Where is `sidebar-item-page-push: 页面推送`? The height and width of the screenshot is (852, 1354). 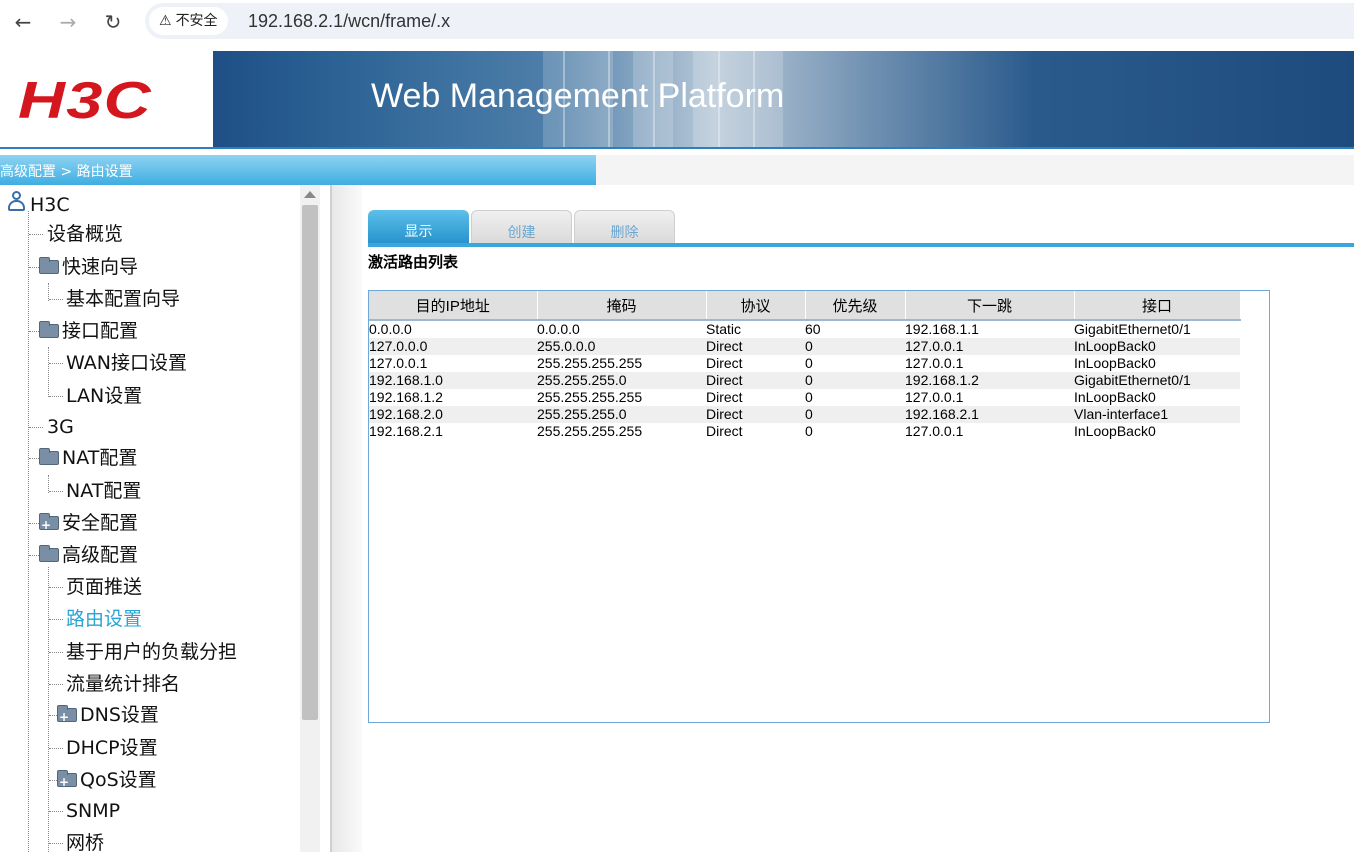 sidebar-item-page-push: 页面推送 is located at coordinates (104, 587).